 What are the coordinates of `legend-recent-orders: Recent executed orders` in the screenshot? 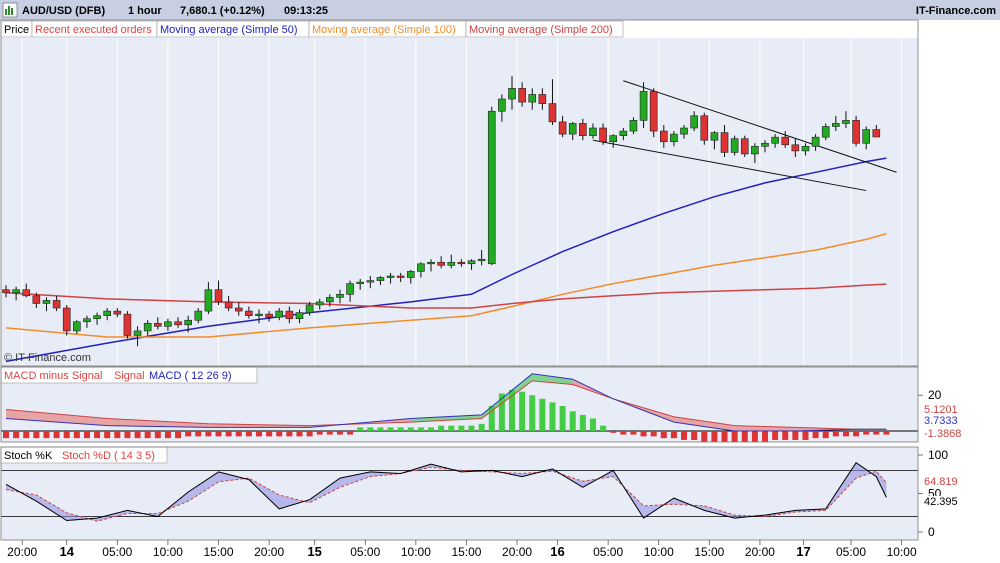 It's located at (93, 30).